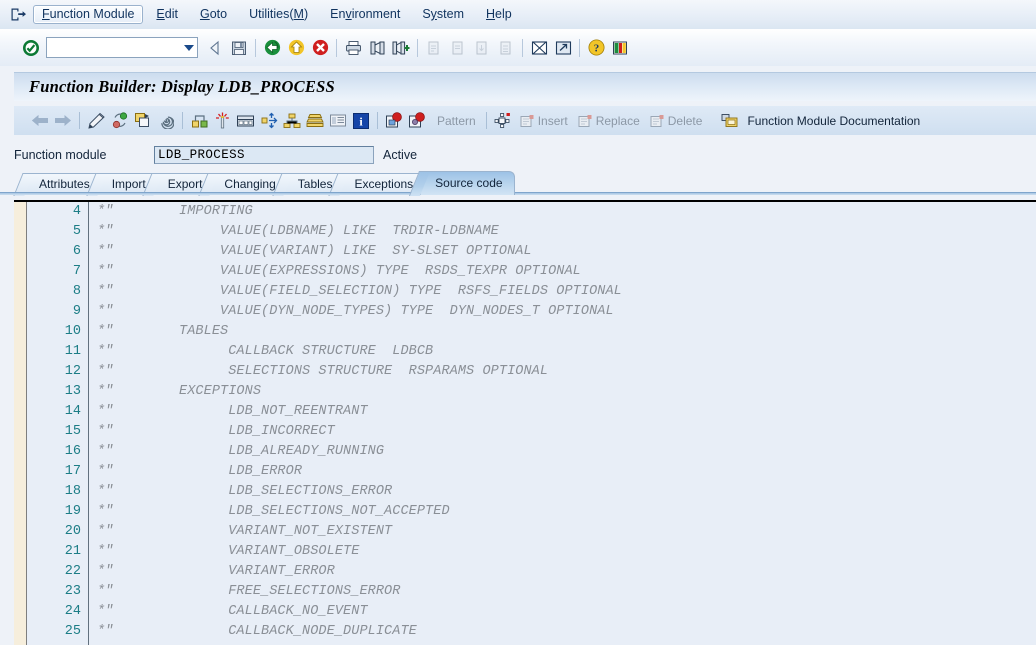 The height and width of the screenshot is (645, 1036). What do you see at coordinates (264, 155) in the screenshot?
I see `function-module-input` at bounding box center [264, 155].